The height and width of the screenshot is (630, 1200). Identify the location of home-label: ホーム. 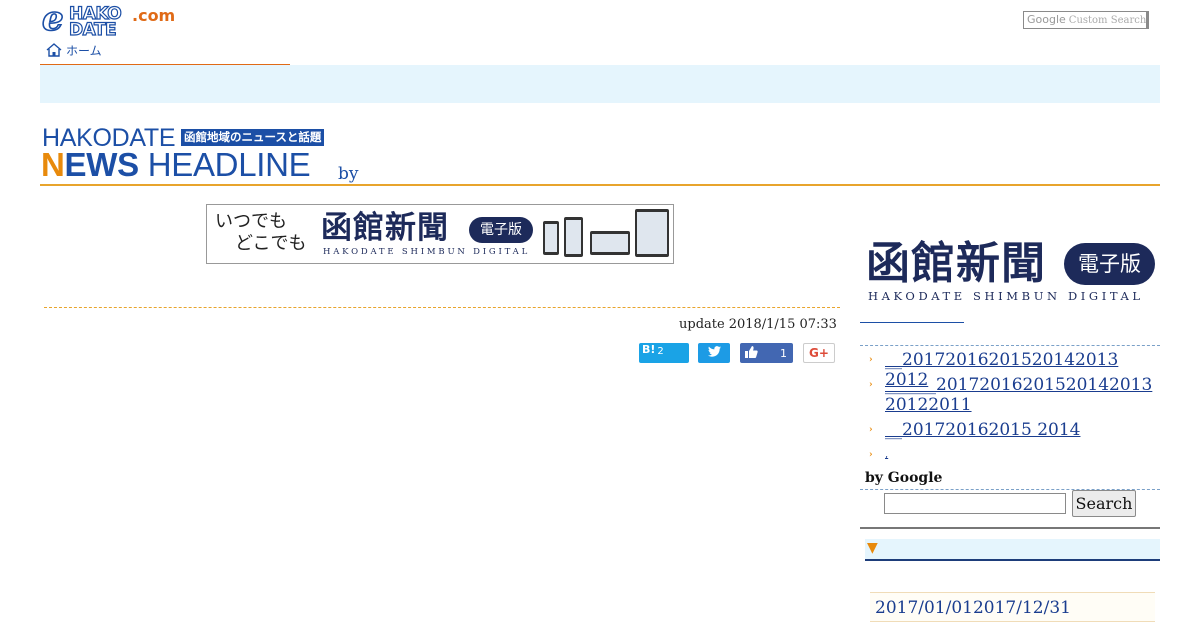
(84, 50).